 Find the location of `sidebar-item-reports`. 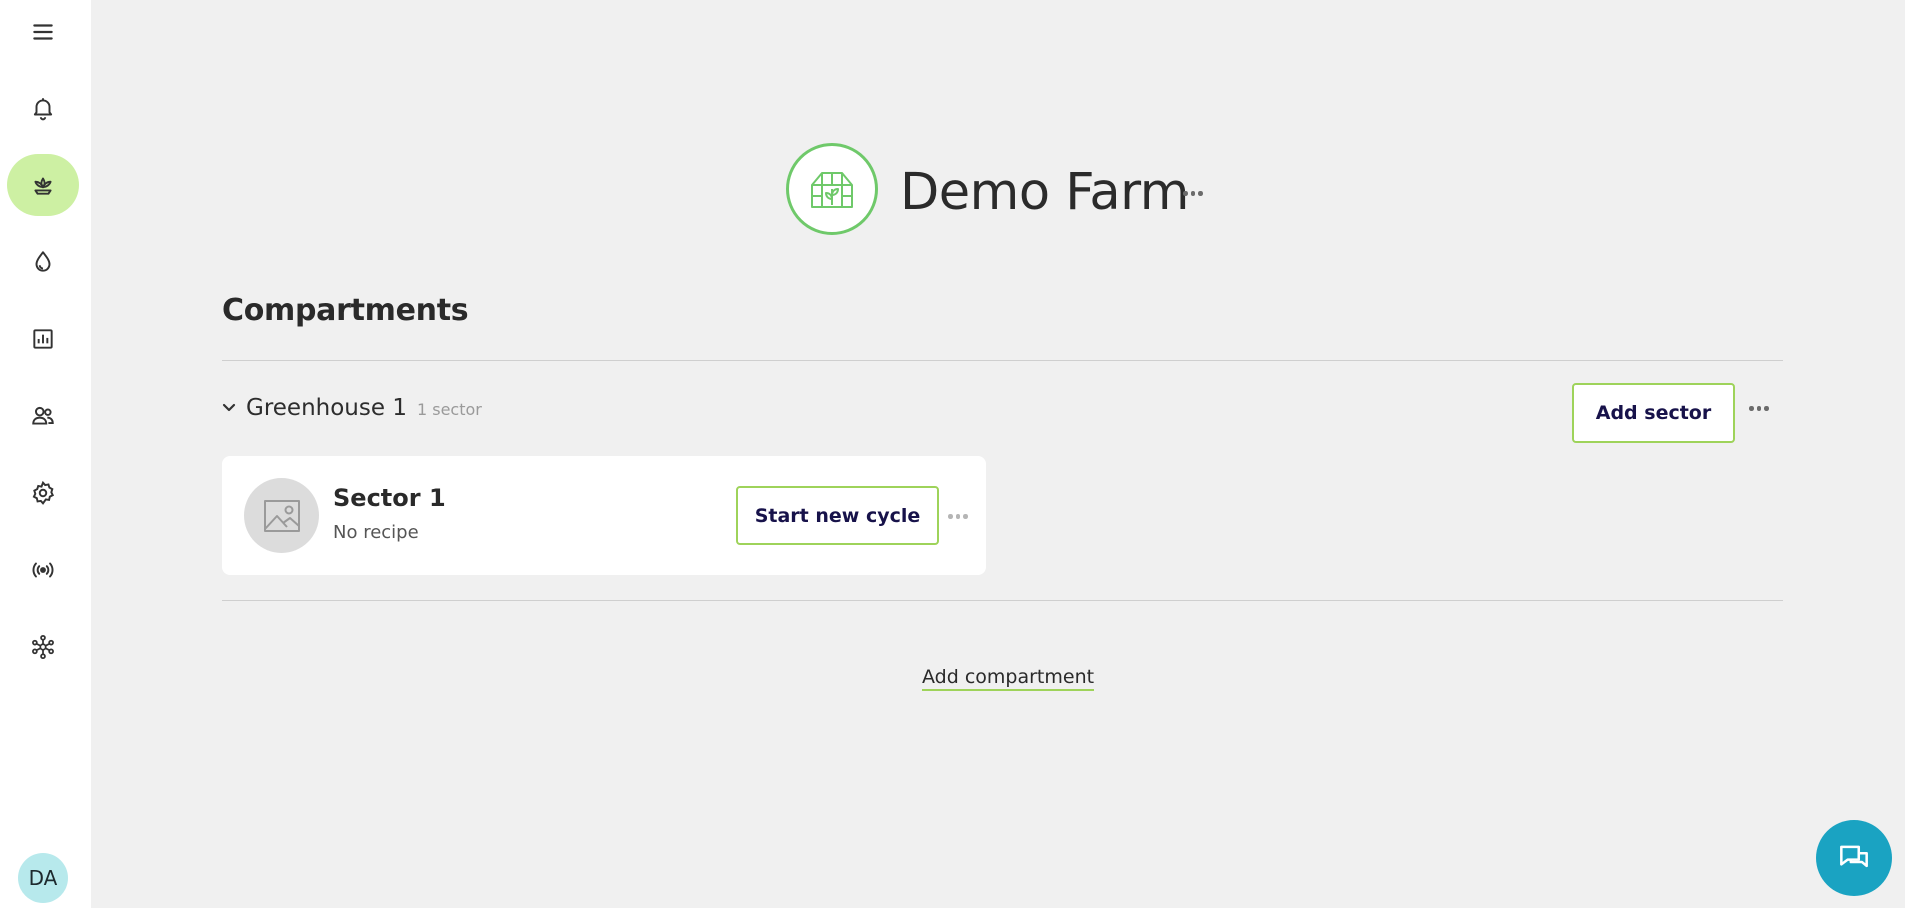

sidebar-item-reports is located at coordinates (43, 339).